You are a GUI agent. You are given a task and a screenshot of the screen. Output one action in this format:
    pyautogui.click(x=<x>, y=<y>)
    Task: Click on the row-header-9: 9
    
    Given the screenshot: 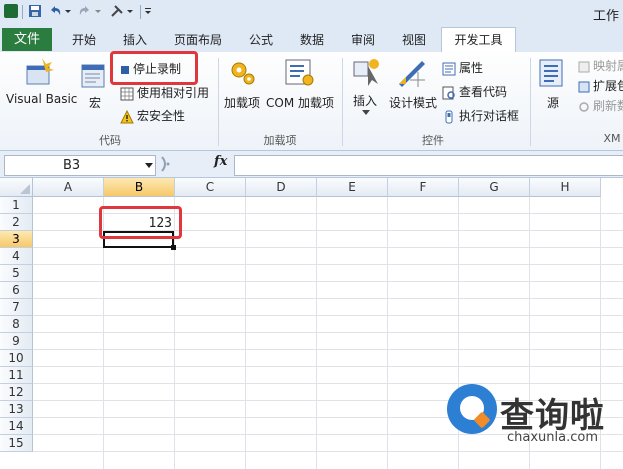 What is the action you would take?
    pyautogui.click(x=16, y=341)
    